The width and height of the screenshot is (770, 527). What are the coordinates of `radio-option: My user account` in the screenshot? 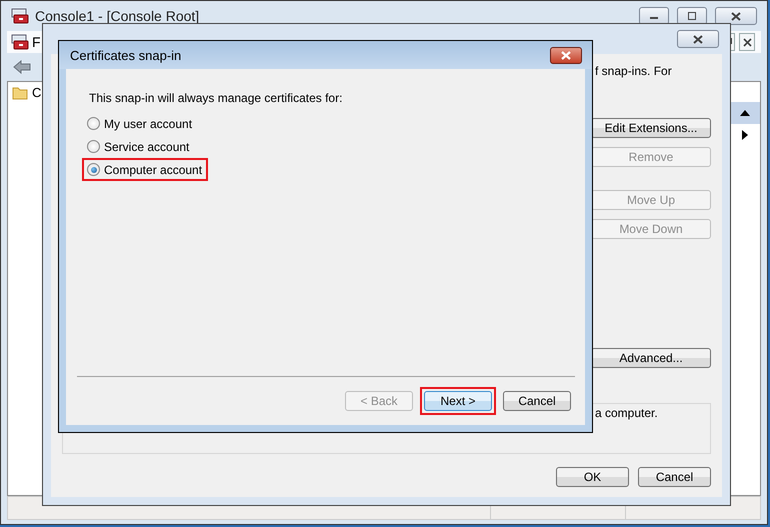 It's located at (139, 123).